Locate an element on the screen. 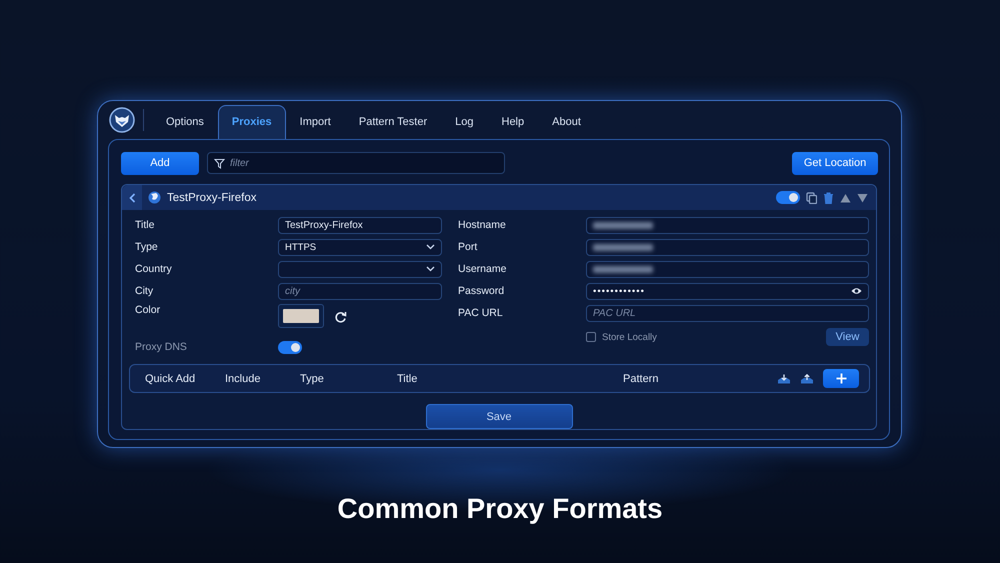 The height and width of the screenshot is (563, 1000). select-field: HTTPS is located at coordinates (360, 247).